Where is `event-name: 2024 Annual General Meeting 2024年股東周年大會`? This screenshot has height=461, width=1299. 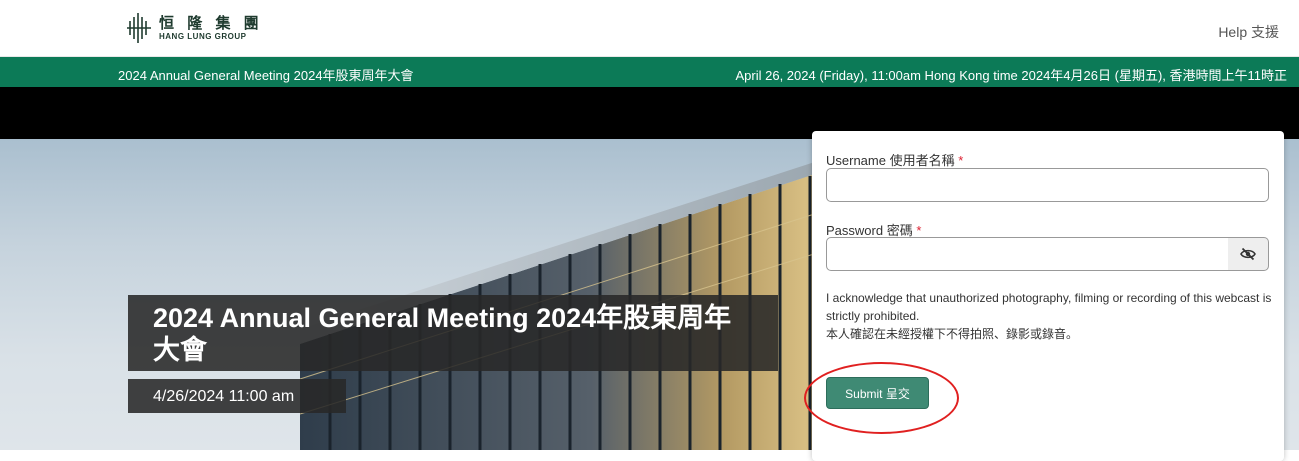 event-name: 2024 Annual General Meeting 2024年股東周年大會 is located at coordinates (266, 75).